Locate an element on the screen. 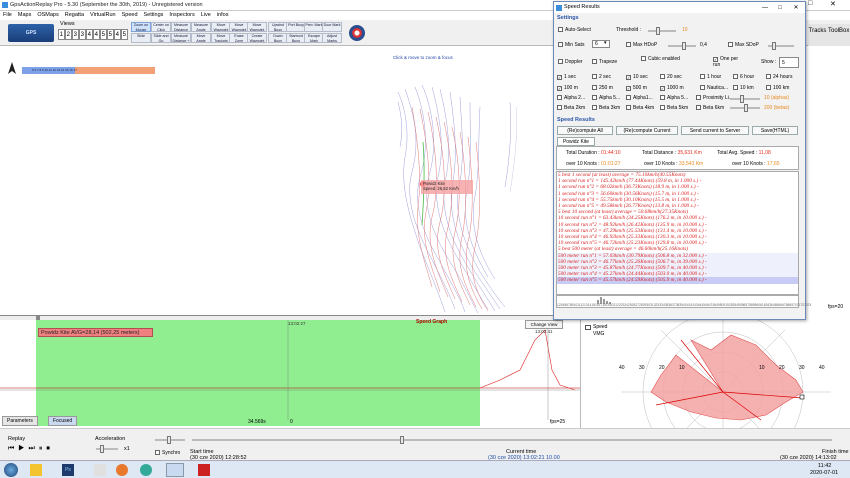  max-sdop-slider is located at coordinates (781, 46).